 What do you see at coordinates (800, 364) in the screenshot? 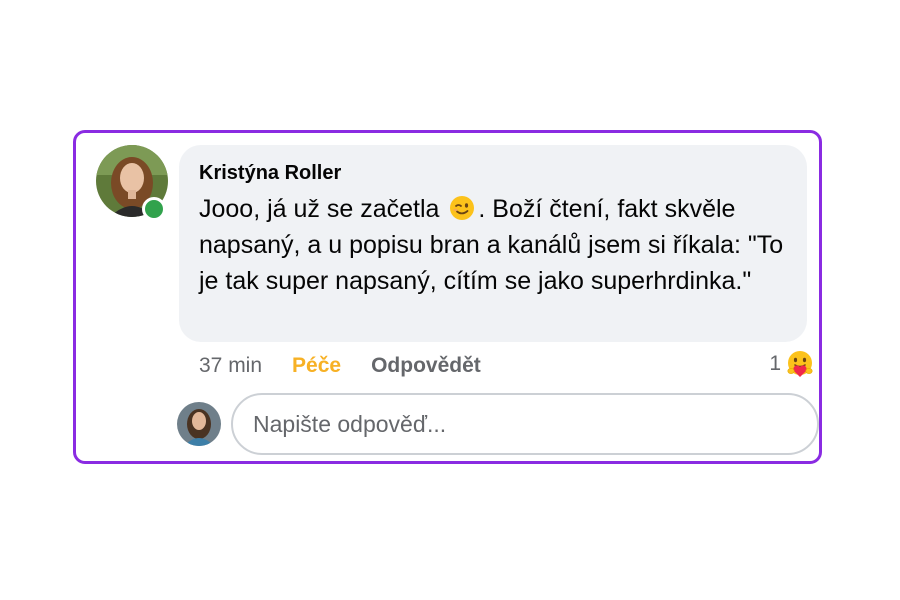
I see `care-emoji-icon` at bounding box center [800, 364].